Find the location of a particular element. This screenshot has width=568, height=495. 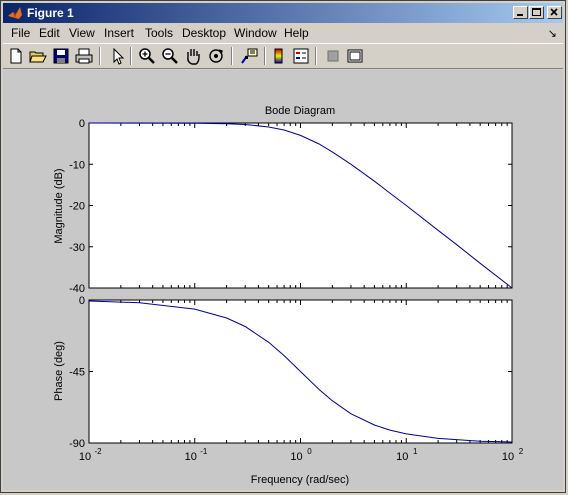

save-icon is located at coordinates (61, 56).